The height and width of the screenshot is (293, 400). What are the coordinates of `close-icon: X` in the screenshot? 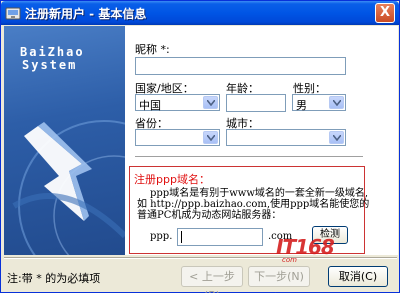 It's located at (385, 12).